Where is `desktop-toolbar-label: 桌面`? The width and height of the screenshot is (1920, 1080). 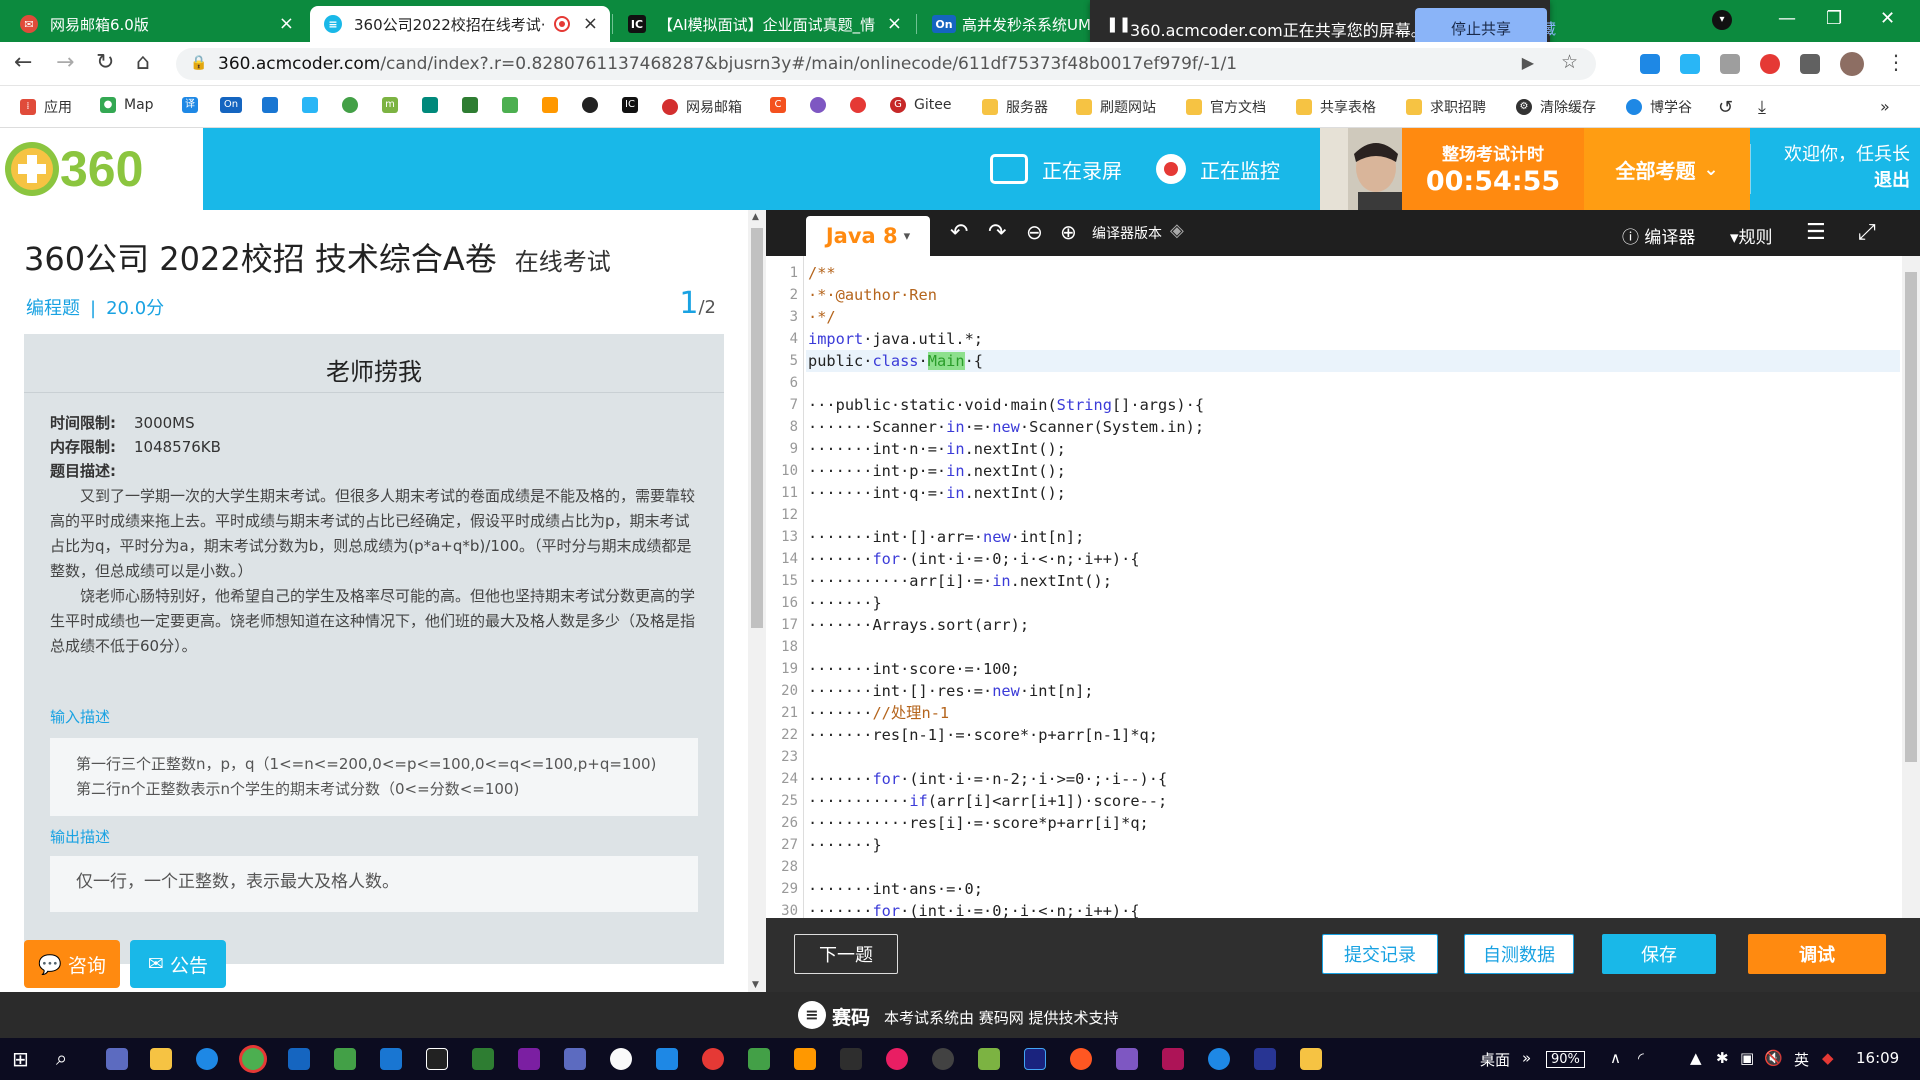 desktop-toolbar-label: 桌面 is located at coordinates (1495, 1059).